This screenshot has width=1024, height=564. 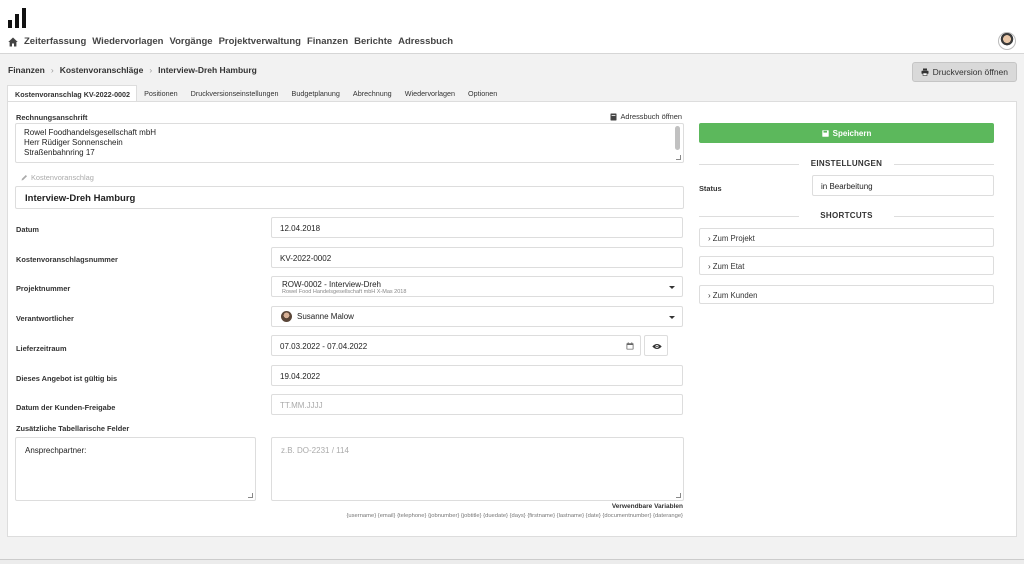 What do you see at coordinates (425, 41) in the screenshot?
I see `nav-adressbuch: Adressbuch` at bounding box center [425, 41].